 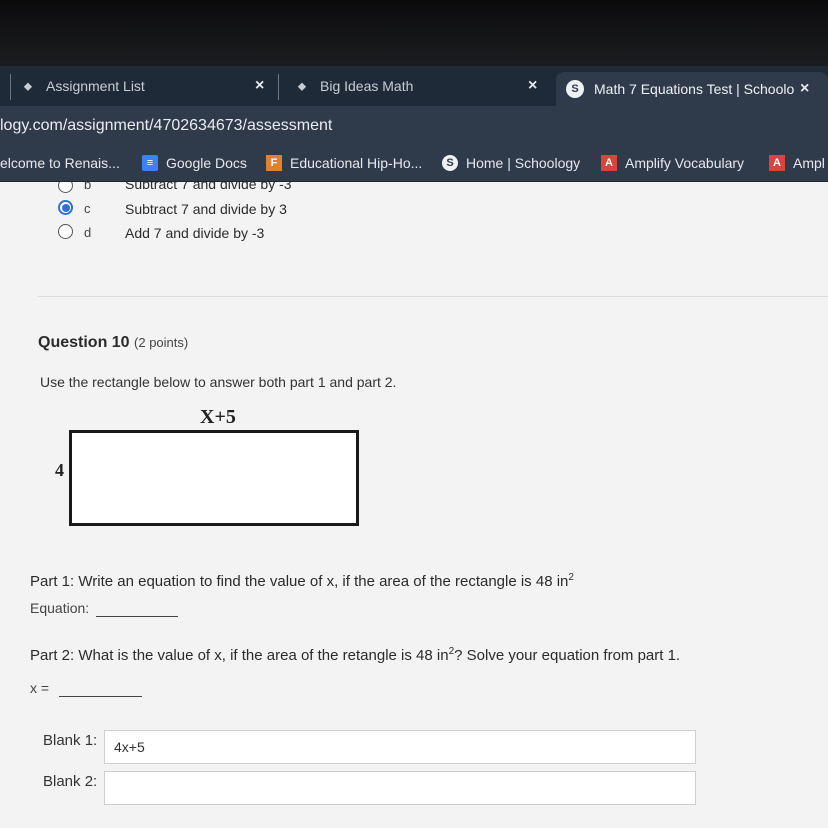 I want to click on blank-2-label: Blank 2:, so click(x=70, y=781).